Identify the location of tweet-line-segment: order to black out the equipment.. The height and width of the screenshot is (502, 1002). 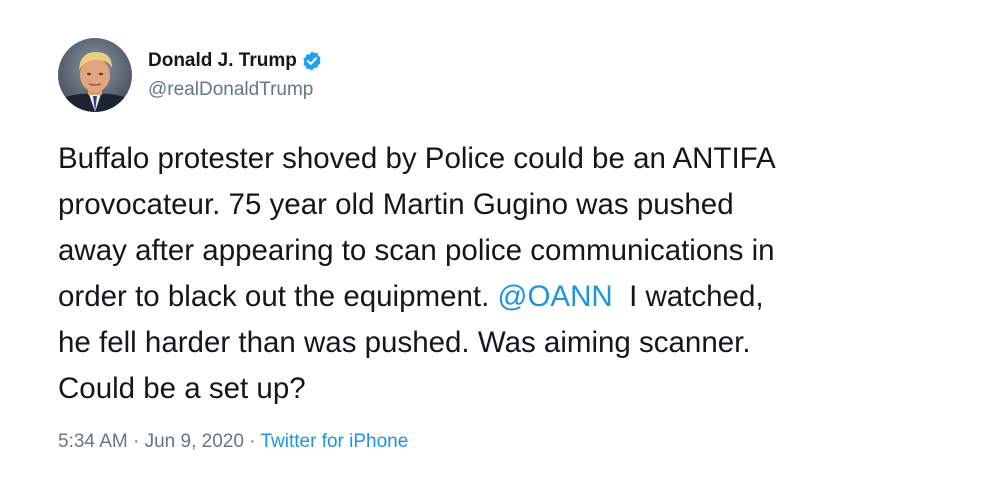
(278, 296).